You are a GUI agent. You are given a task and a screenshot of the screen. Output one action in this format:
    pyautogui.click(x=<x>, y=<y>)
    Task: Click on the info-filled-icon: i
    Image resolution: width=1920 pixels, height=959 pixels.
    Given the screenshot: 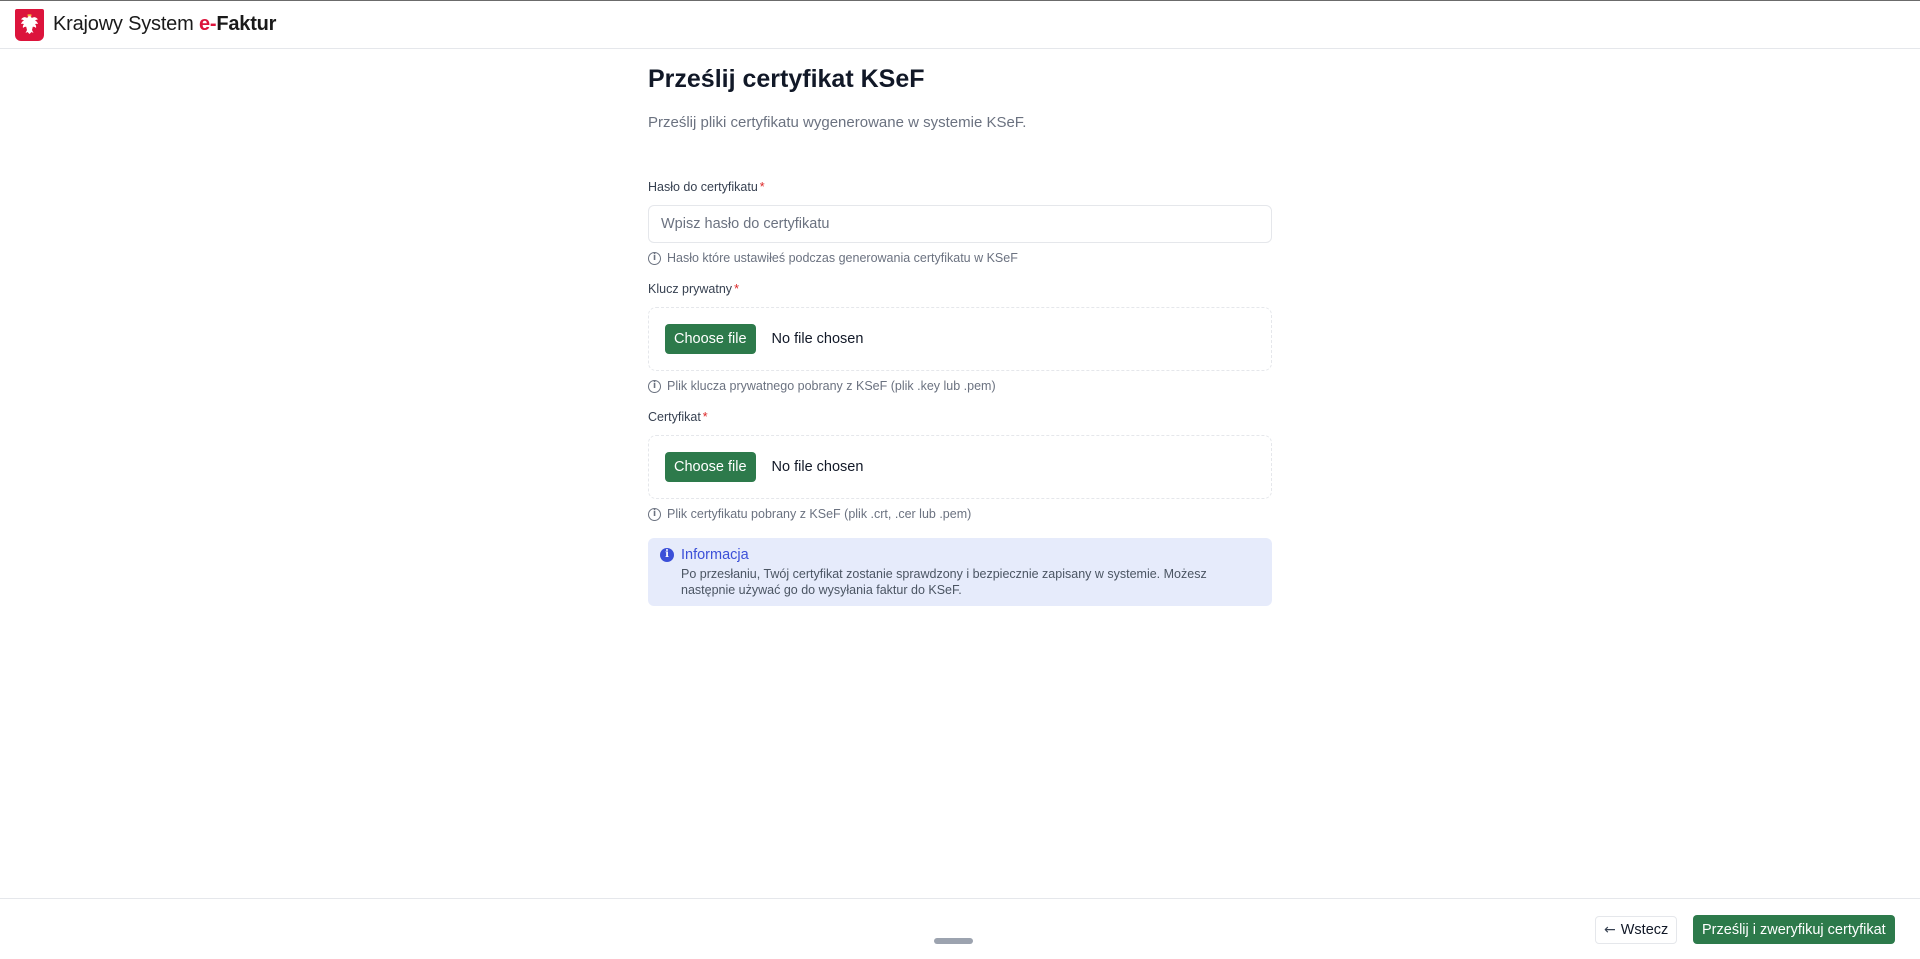 What is the action you would take?
    pyautogui.click(x=667, y=555)
    